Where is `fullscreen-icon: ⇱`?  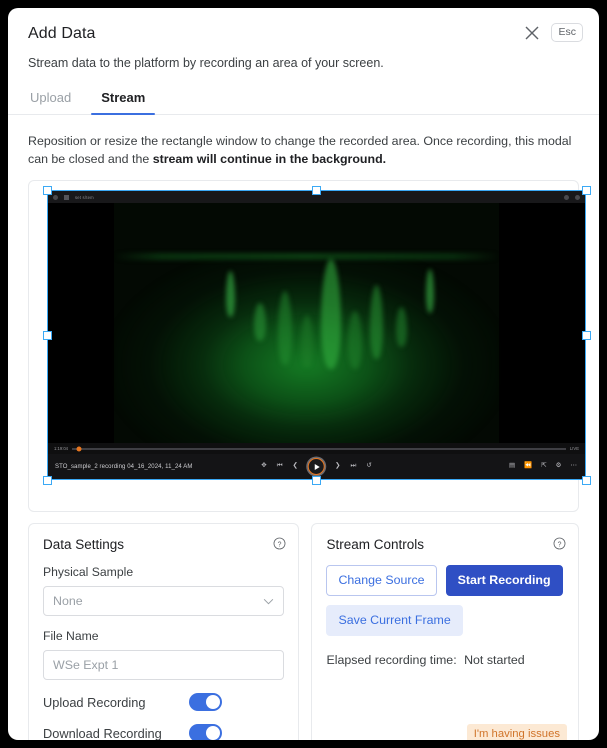
fullscreen-icon: ⇱ is located at coordinates (543, 466).